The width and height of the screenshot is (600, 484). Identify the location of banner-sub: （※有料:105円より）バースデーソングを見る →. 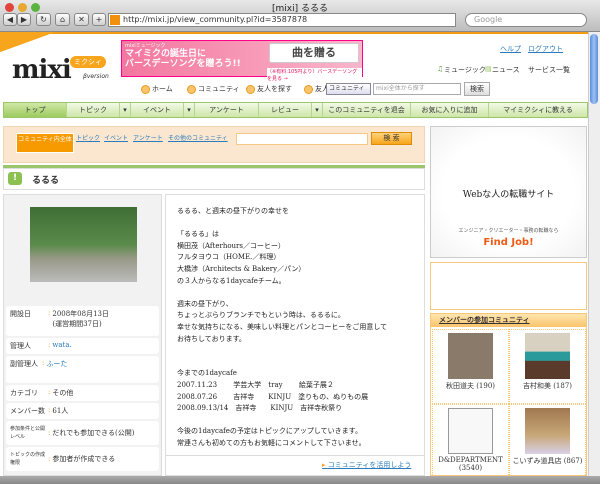
(314, 75).